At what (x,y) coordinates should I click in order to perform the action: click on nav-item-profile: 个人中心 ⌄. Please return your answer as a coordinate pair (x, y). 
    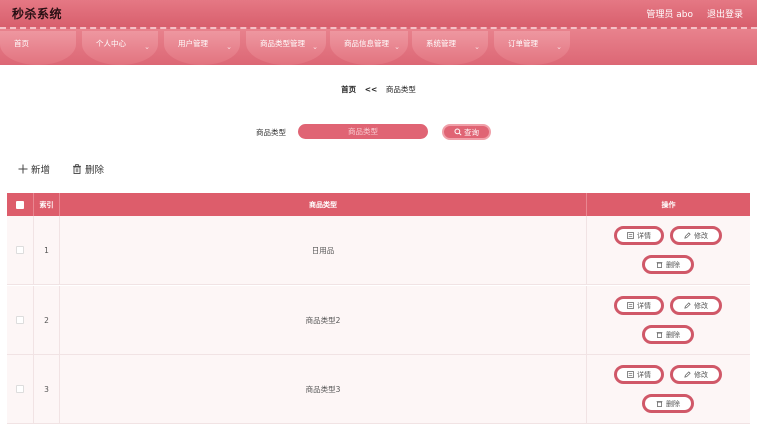
    Looking at the image, I should click on (120, 48).